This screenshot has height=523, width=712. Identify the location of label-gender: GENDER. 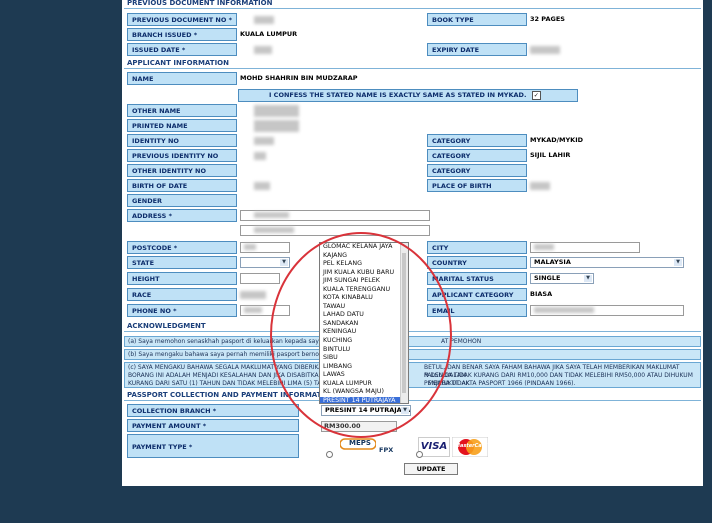
(182, 200).